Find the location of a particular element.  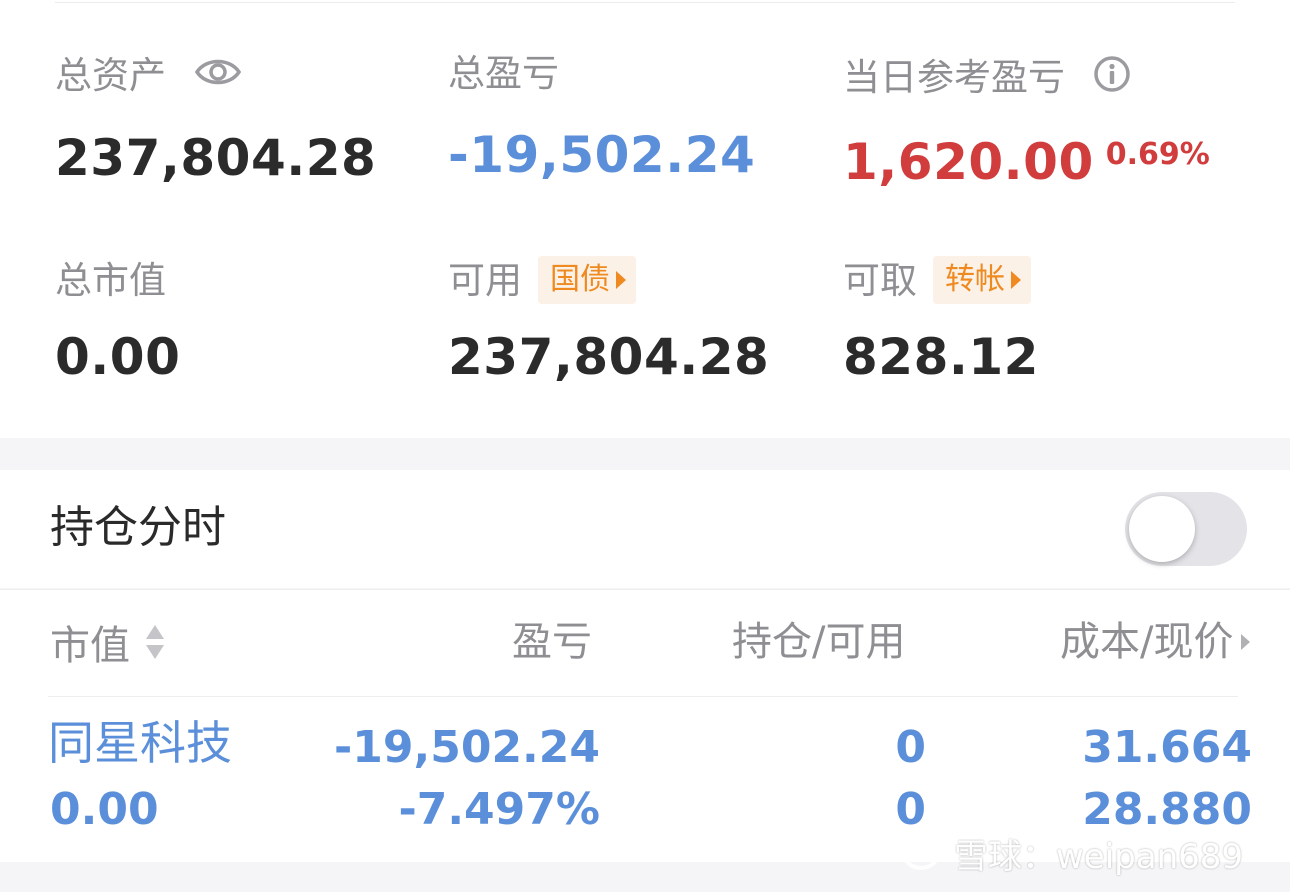

treasury-bond-chip-label: 国债 is located at coordinates (580, 279).